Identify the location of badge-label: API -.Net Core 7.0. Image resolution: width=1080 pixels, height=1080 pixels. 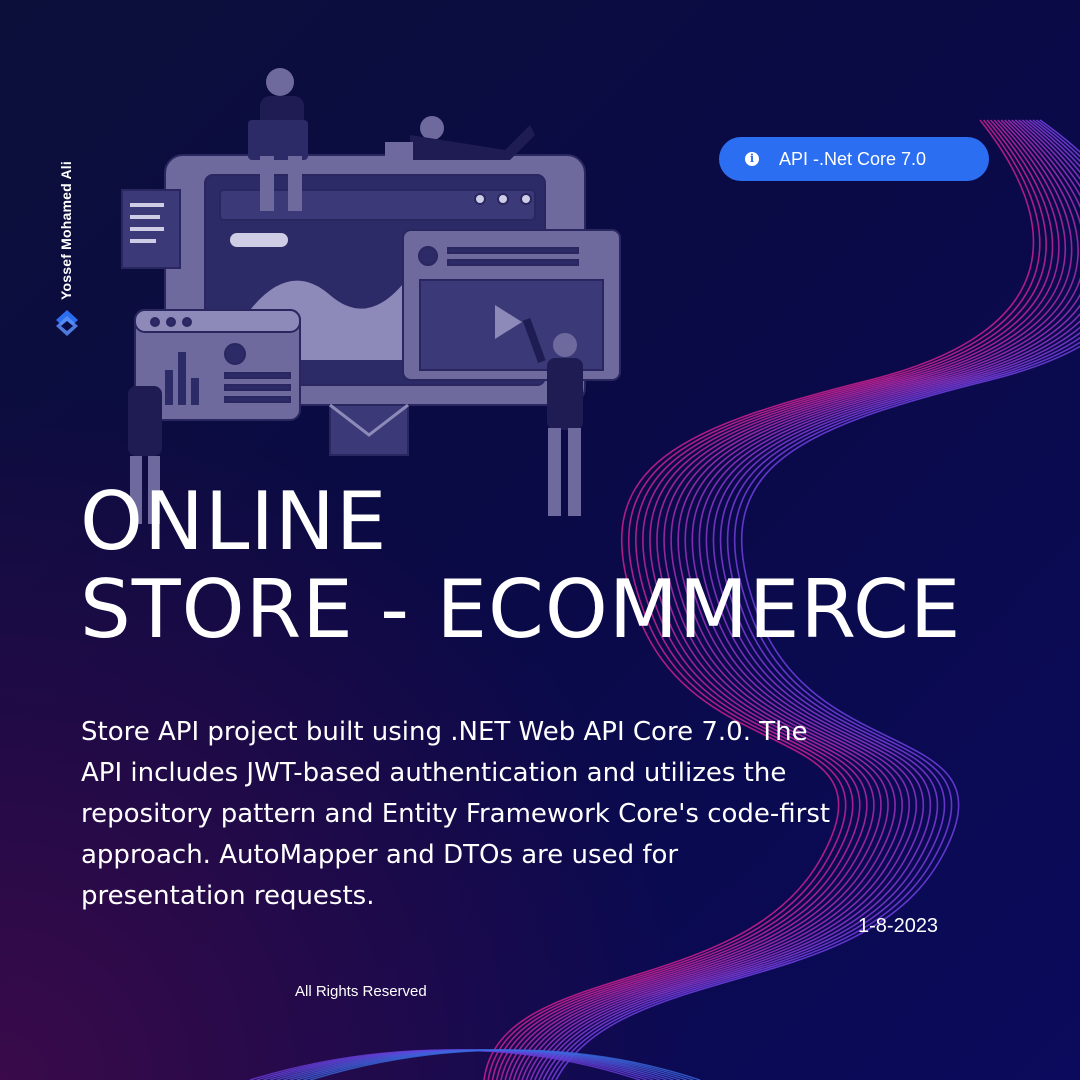
(853, 158).